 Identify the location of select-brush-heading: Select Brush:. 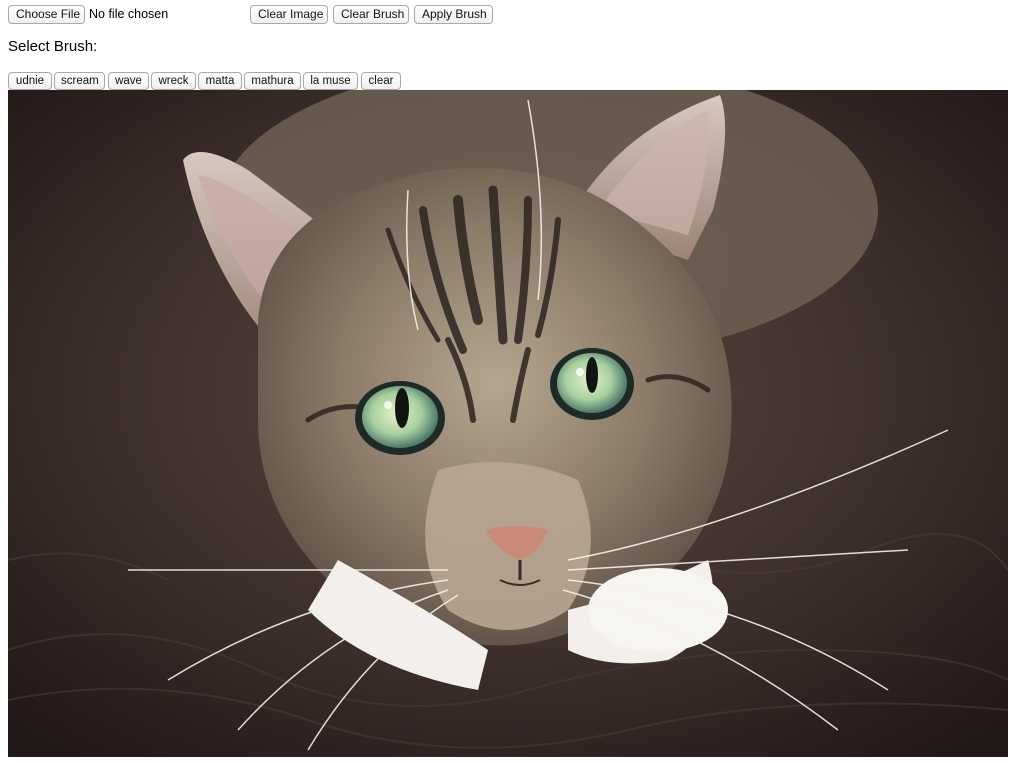
(53, 46).